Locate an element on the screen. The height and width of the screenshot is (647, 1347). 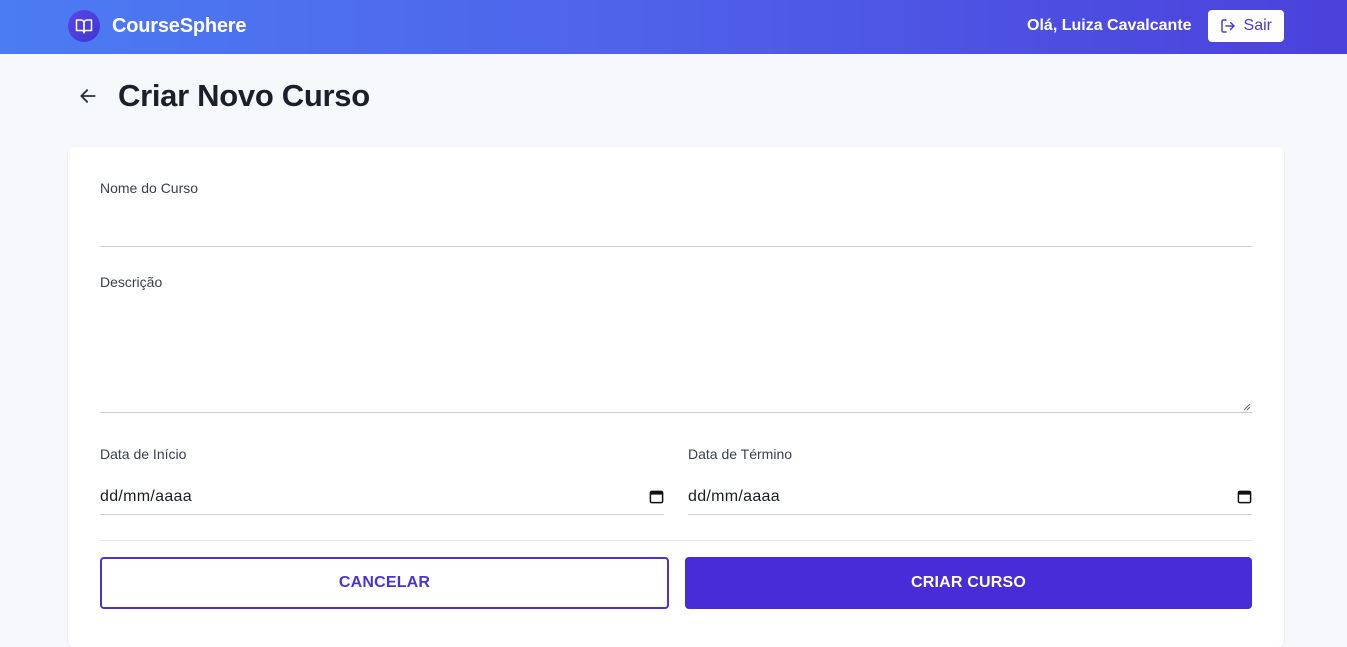
end-date-value: dd/mm/aaaa is located at coordinates (734, 496).